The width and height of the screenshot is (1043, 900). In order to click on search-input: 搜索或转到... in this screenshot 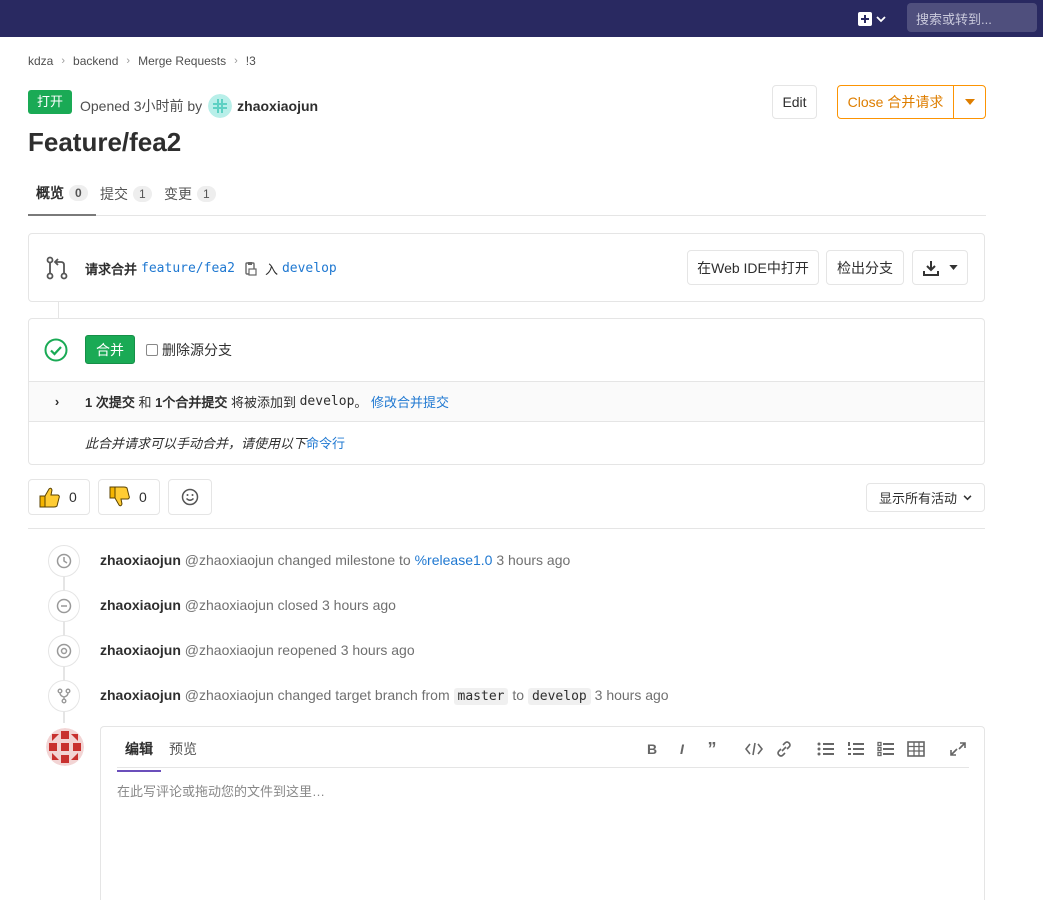, I will do `click(972, 17)`.